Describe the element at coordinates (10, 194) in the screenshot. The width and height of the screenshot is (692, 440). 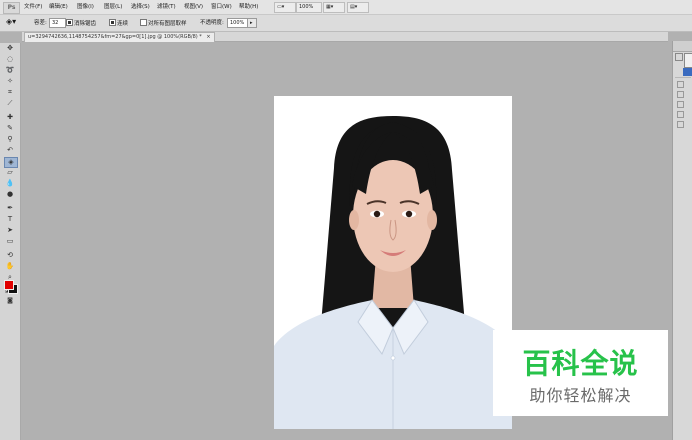
I see `dodge-tool-icon: ●` at that location.